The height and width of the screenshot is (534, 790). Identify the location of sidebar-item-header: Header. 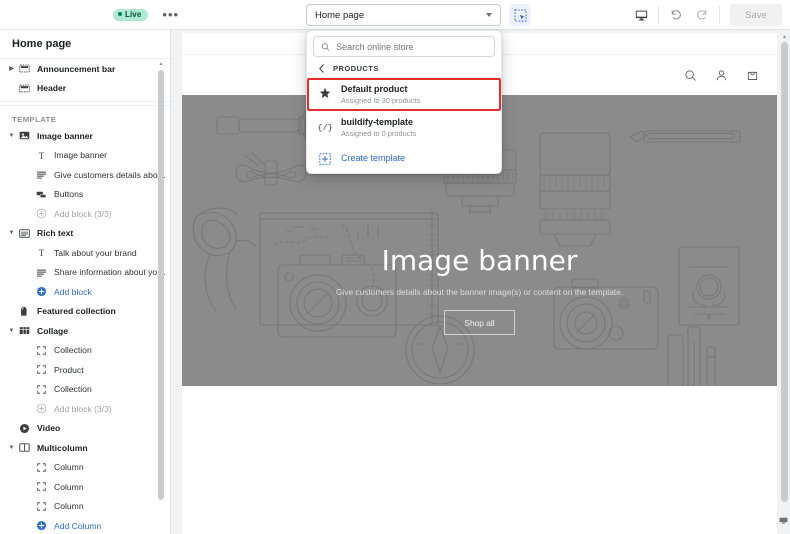
(85, 89).